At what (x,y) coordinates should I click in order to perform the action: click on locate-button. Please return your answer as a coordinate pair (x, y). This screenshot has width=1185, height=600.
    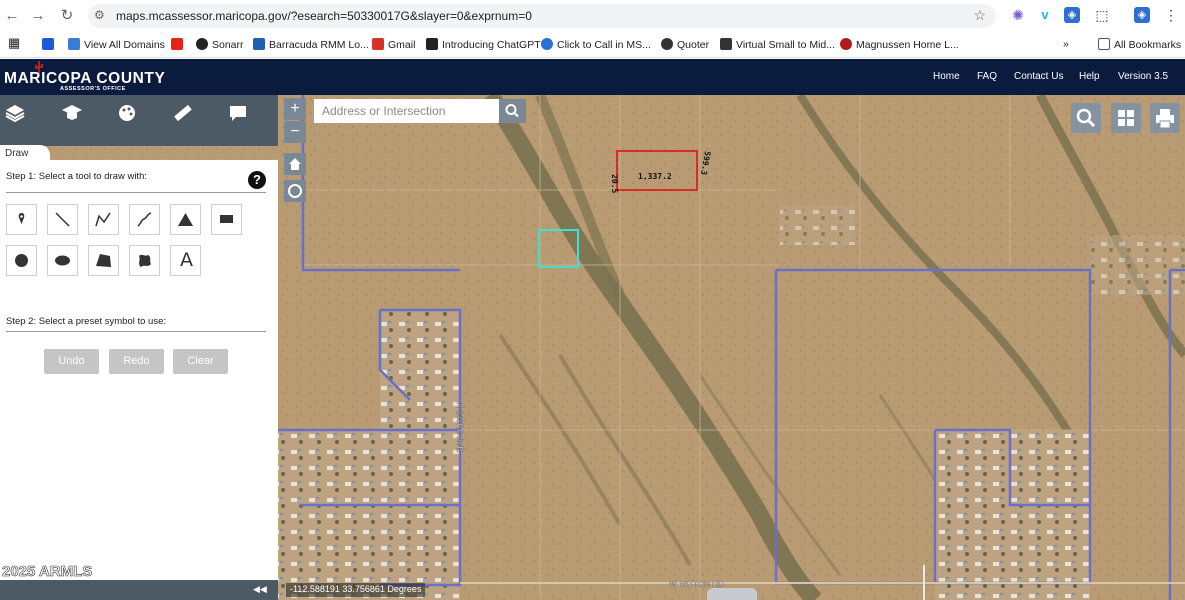
    Looking at the image, I should click on (295, 191).